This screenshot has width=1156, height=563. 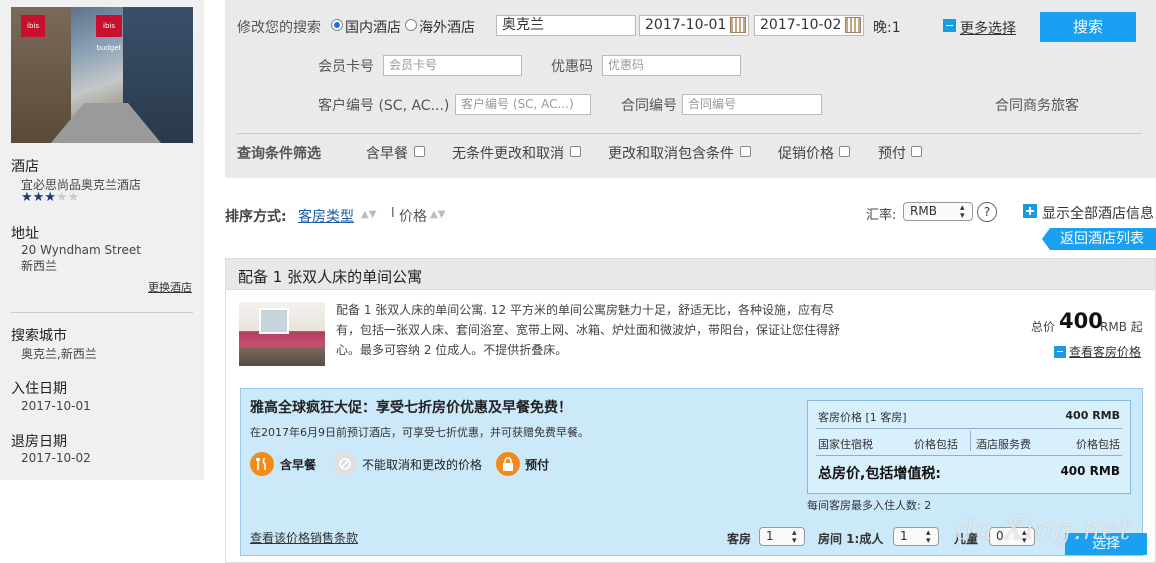 What do you see at coordinates (326, 216) in the screenshot?
I see `sort-by-room-type: 客房类型` at bounding box center [326, 216].